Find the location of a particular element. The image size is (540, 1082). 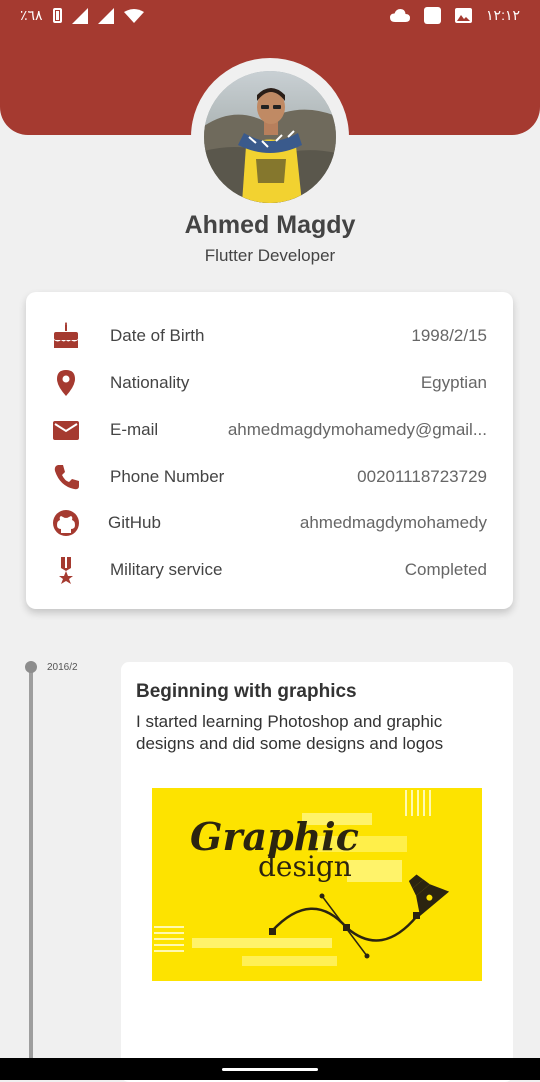

status-bar: ٪٦٨ ١٢:١٢ is located at coordinates (270, 16).